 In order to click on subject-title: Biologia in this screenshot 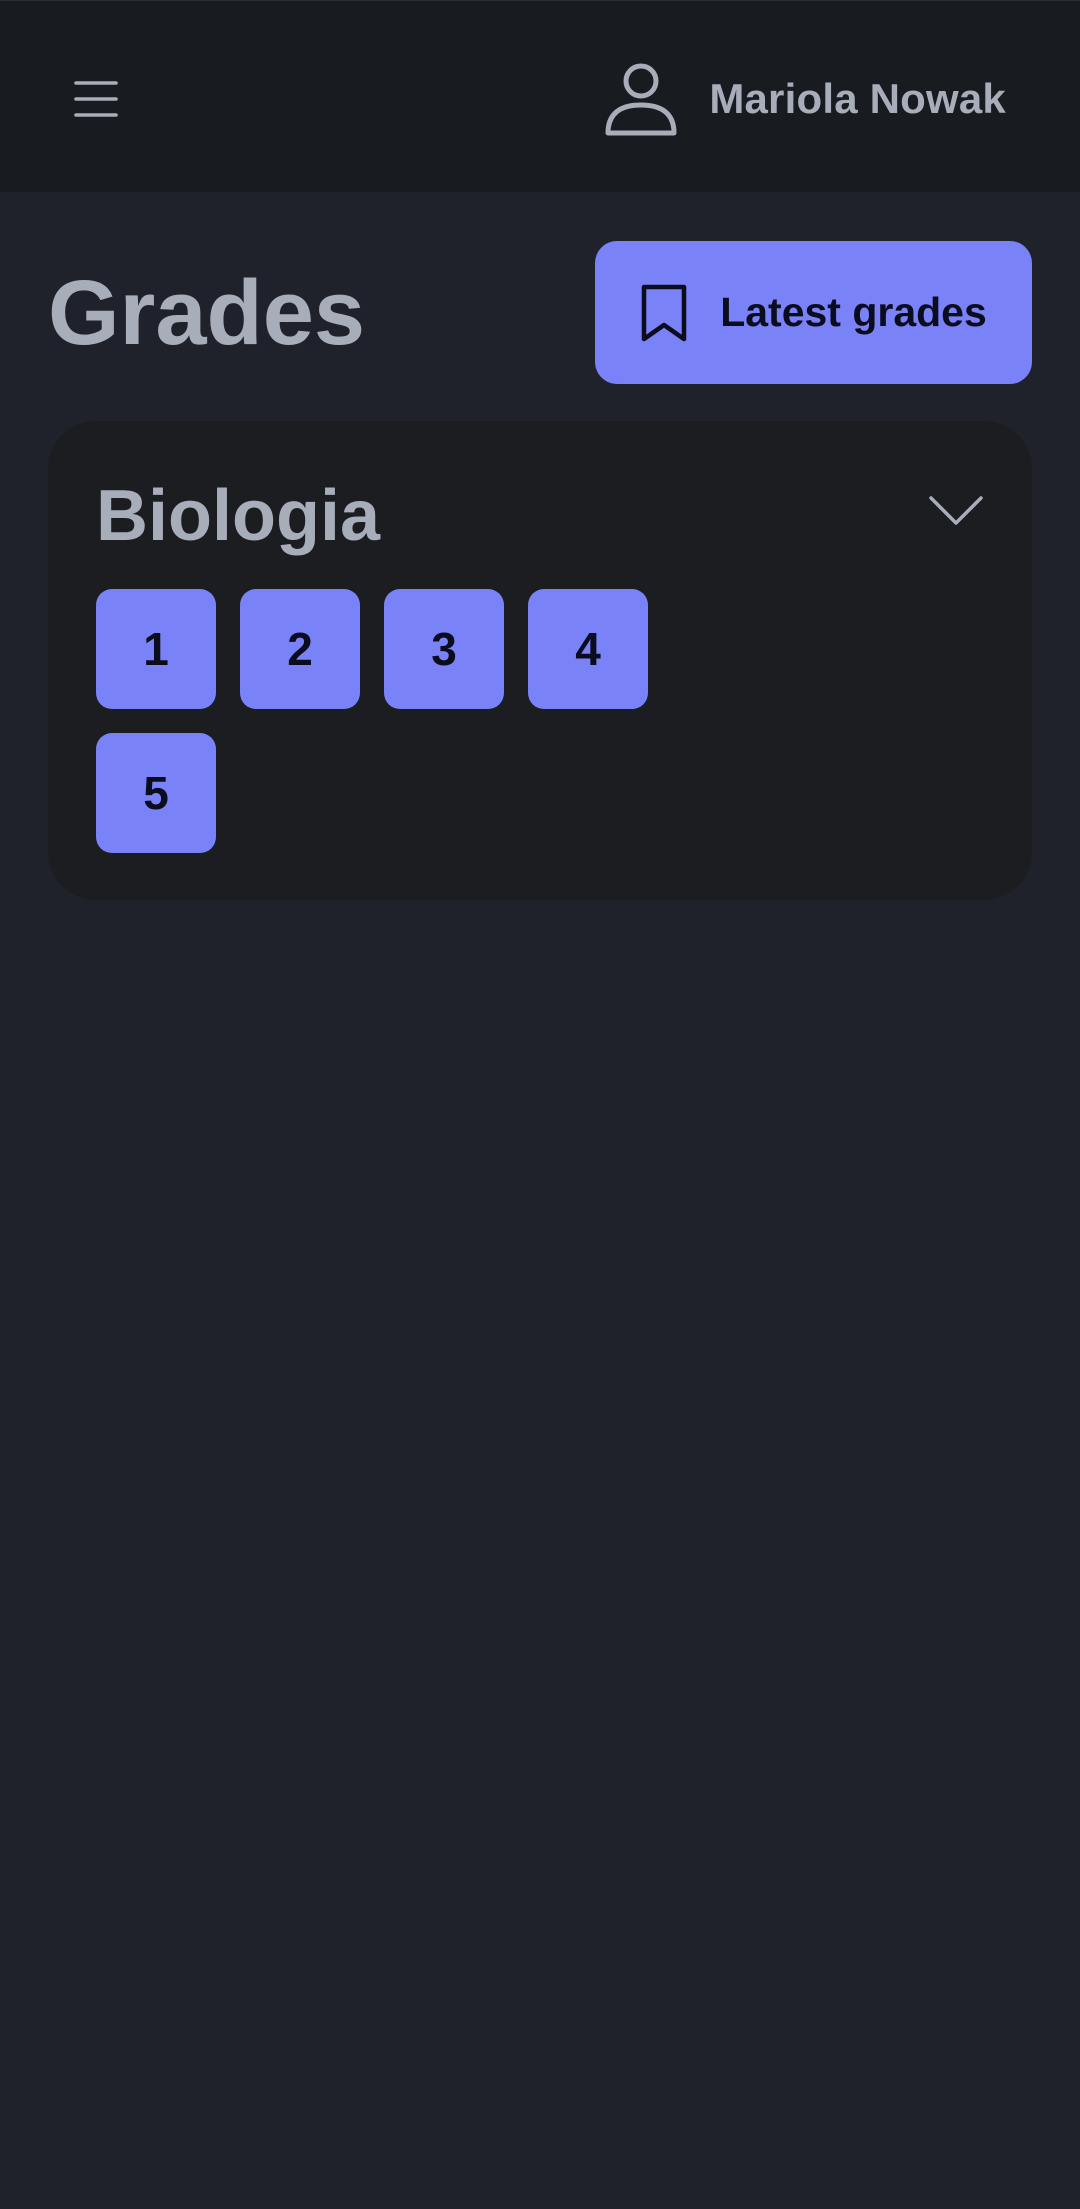, I will do `click(238, 516)`.